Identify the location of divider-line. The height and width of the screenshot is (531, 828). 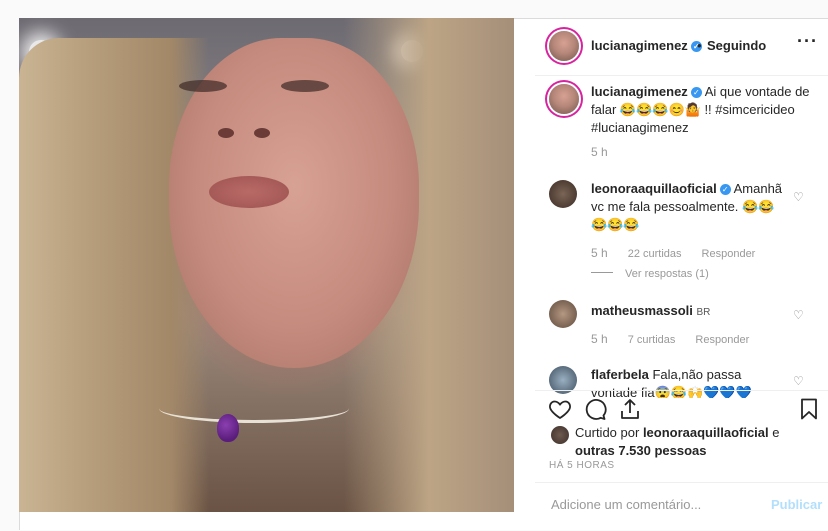
(602, 272).